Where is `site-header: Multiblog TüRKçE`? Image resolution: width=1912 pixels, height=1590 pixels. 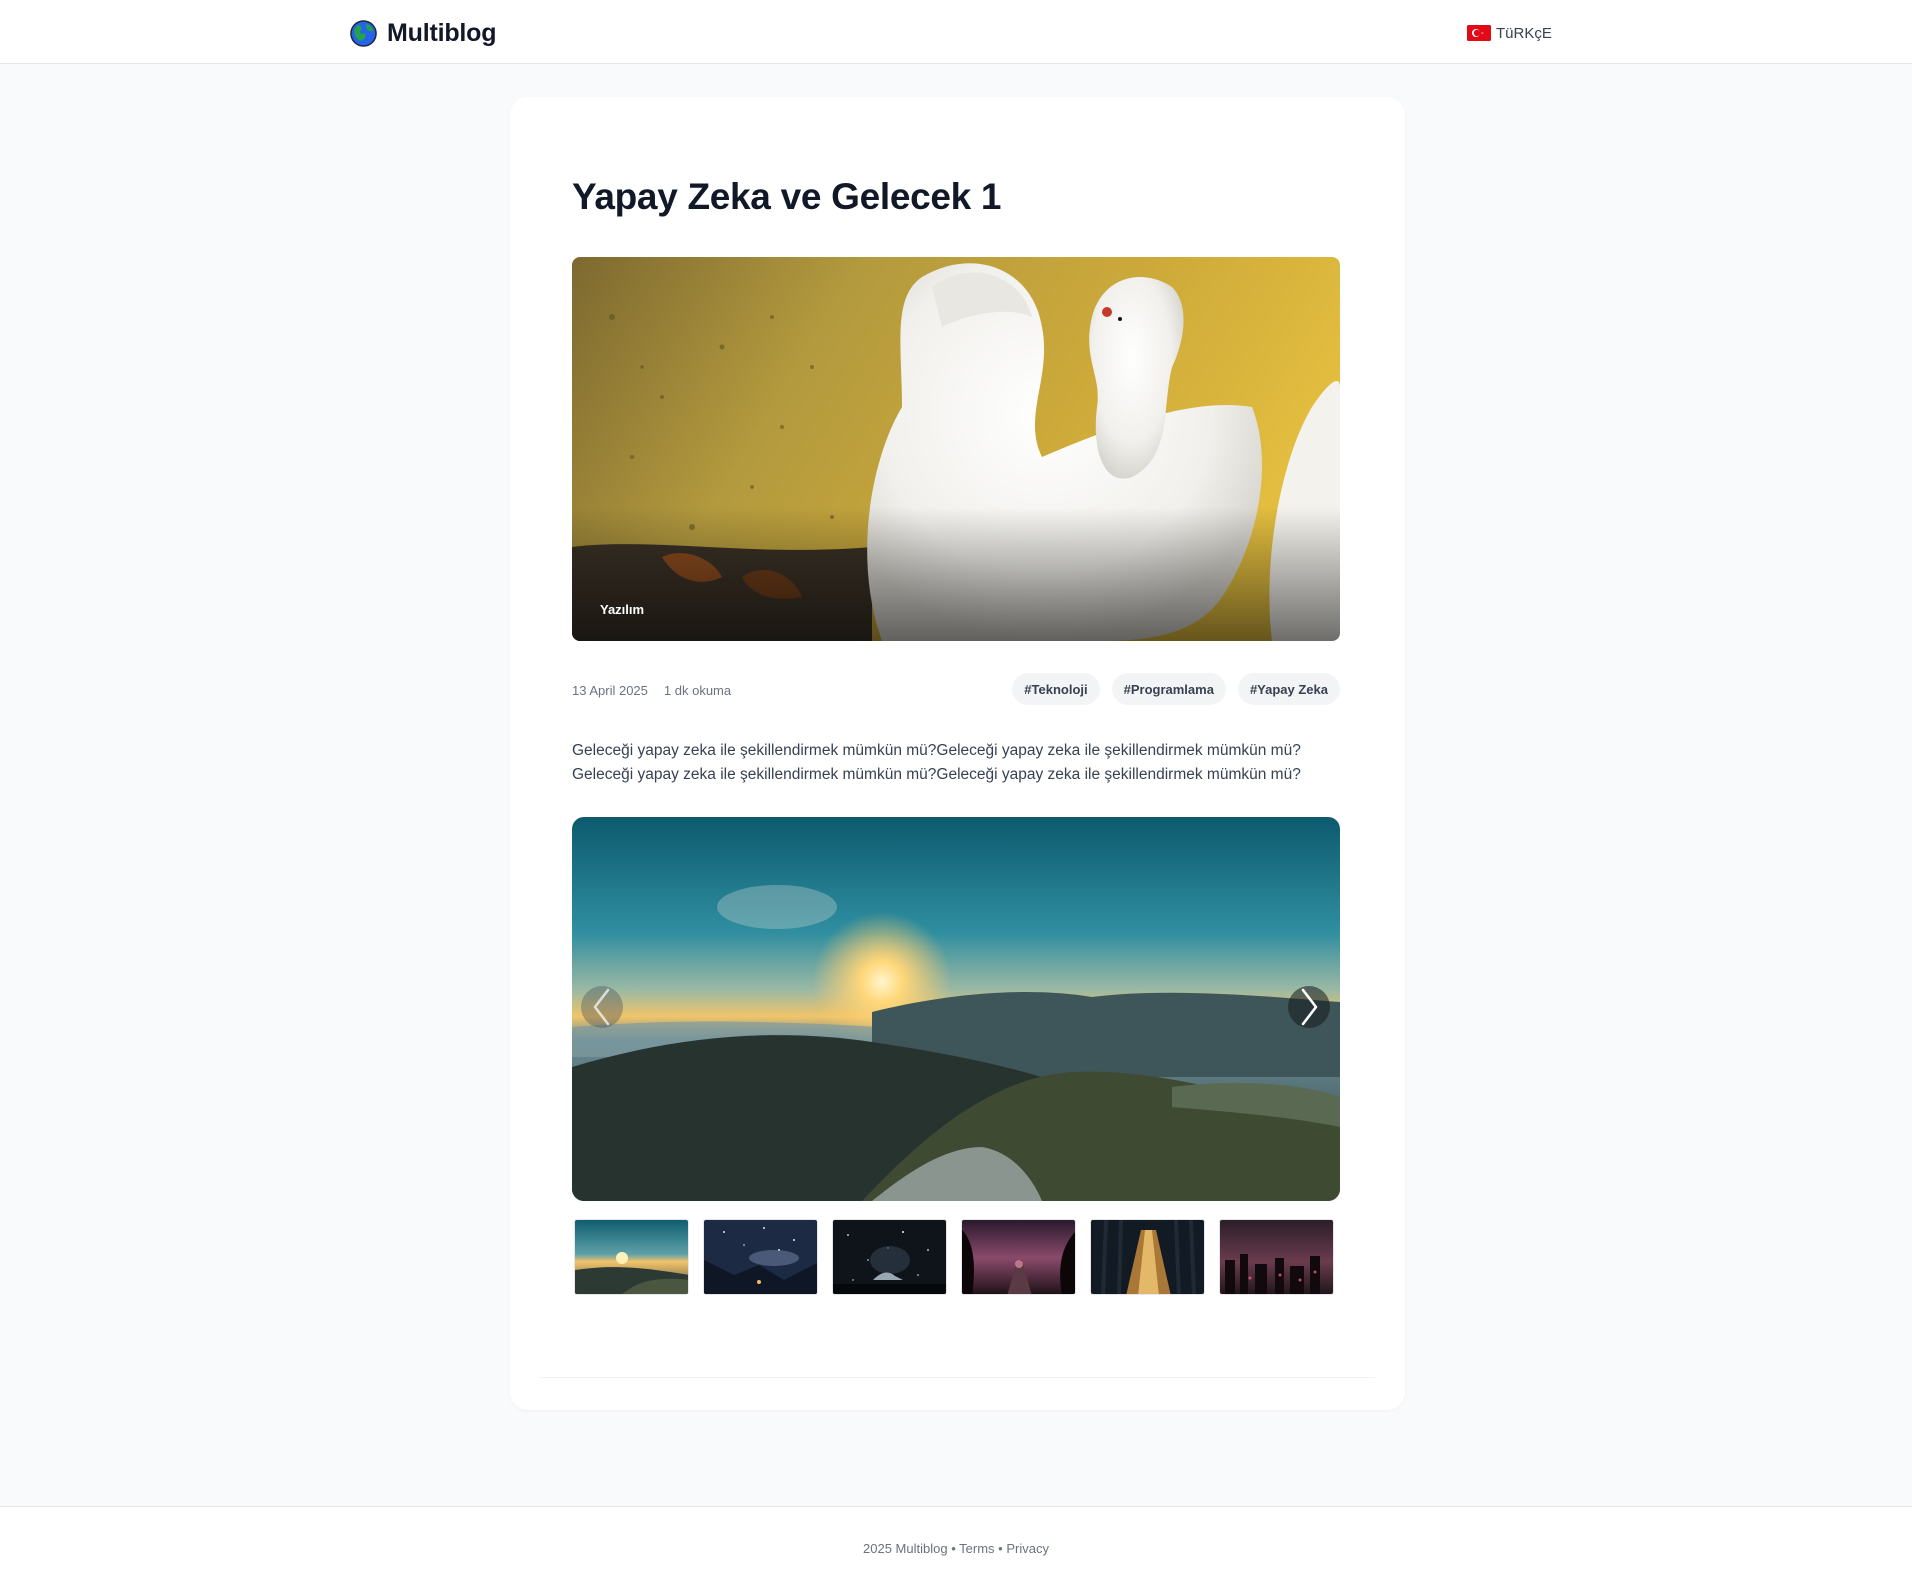 site-header: Multiblog TüRKçE is located at coordinates (956, 32).